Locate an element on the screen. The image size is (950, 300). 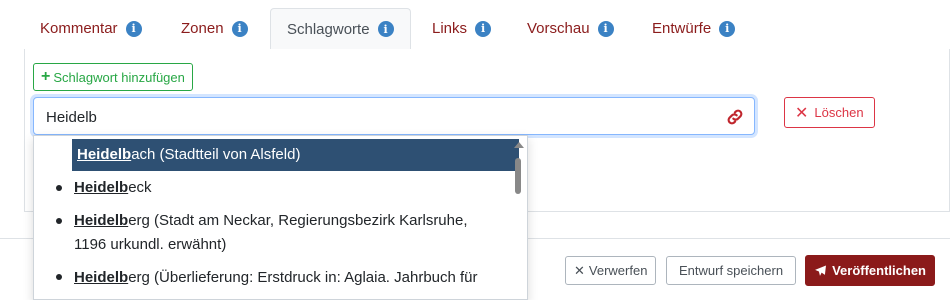
save-draft-label: Entwurf speichern is located at coordinates (731, 270).